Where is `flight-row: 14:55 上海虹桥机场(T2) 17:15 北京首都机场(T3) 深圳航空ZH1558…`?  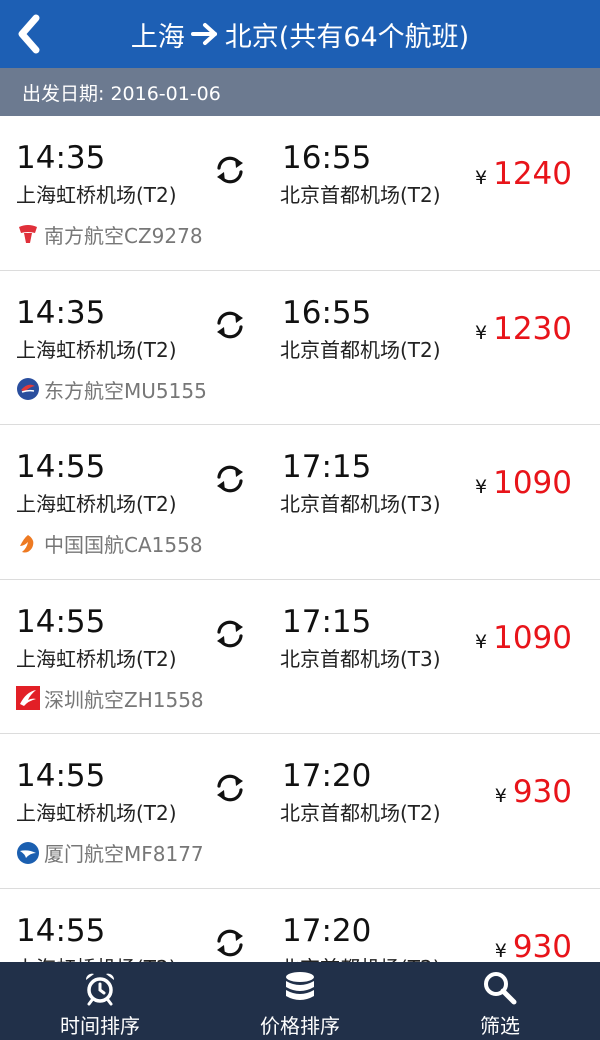 flight-row: 14:55 上海虹桥机场(T2) 17:15 北京首都机场(T3) 深圳航空ZH1558… is located at coordinates (300, 656).